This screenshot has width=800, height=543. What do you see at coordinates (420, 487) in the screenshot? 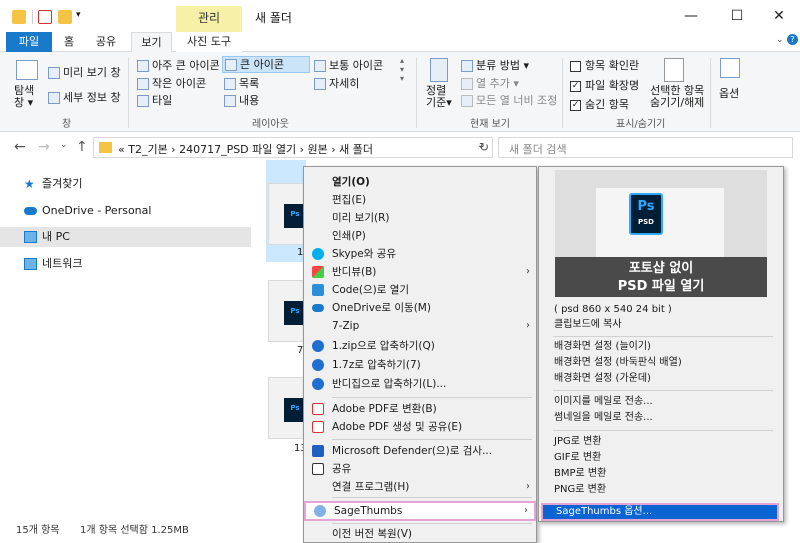
I see `menu-item-open-with: 연결 프로그램(H) ›` at bounding box center [420, 487].